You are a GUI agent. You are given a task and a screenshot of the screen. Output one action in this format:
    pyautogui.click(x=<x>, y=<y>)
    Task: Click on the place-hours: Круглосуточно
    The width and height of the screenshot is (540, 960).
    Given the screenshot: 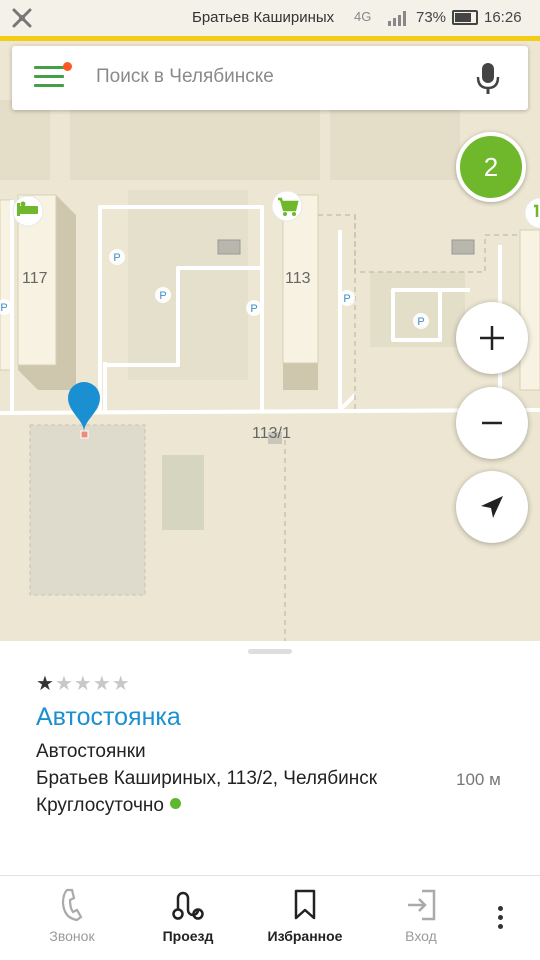 What is the action you would take?
    pyautogui.click(x=108, y=806)
    